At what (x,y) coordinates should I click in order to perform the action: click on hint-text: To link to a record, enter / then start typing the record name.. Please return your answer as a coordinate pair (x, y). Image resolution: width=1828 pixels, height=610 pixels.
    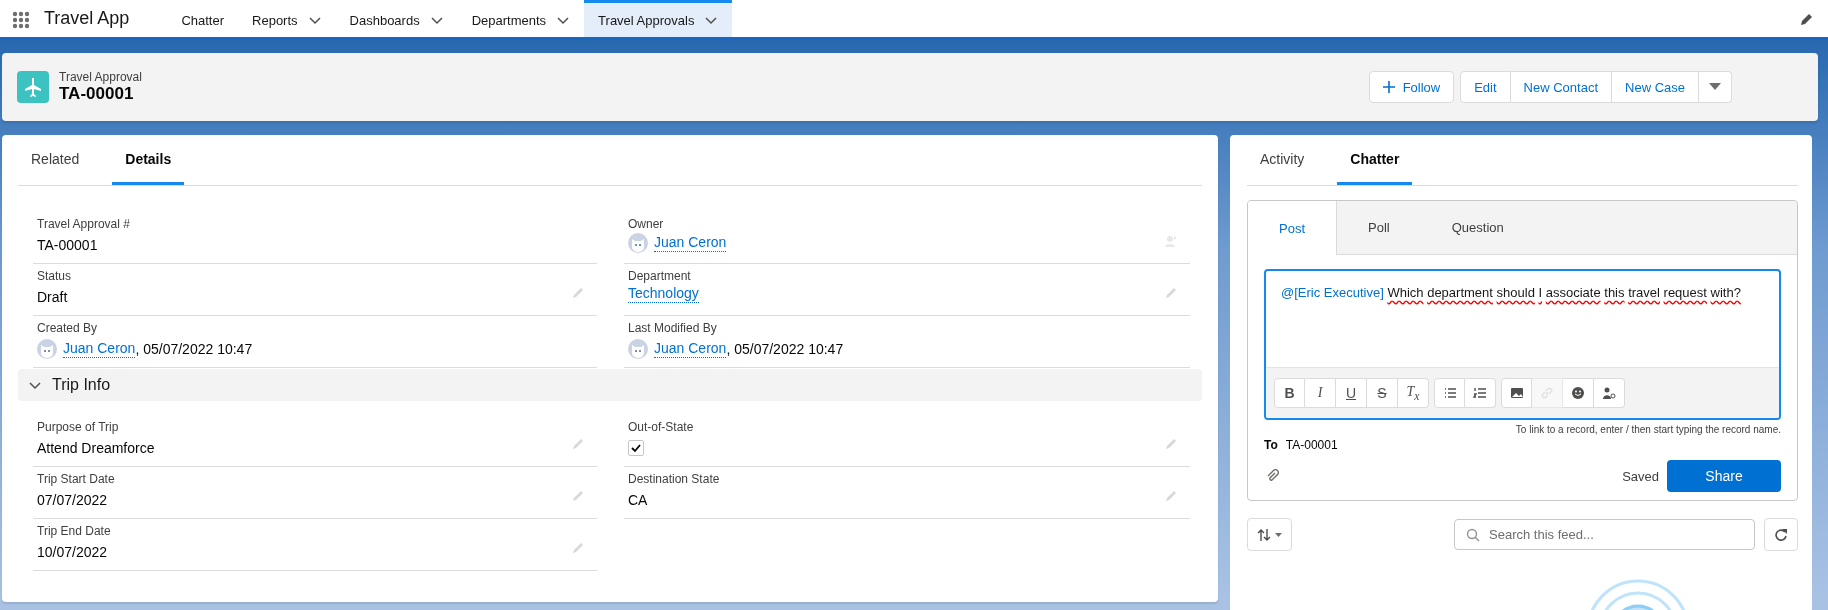
    Looking at the image, I should click on (1647, 429).